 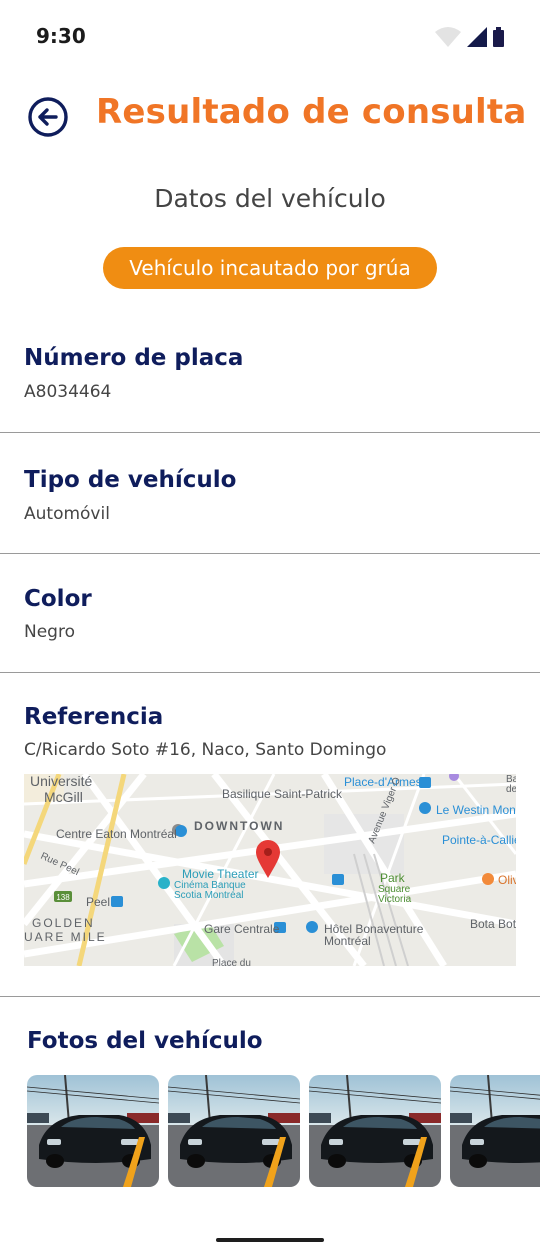 What do you see at coordinates (116, 834) in the screenshot?
I see `map-label: Centre Eaton Montréal` at bounding box center [116, 834].